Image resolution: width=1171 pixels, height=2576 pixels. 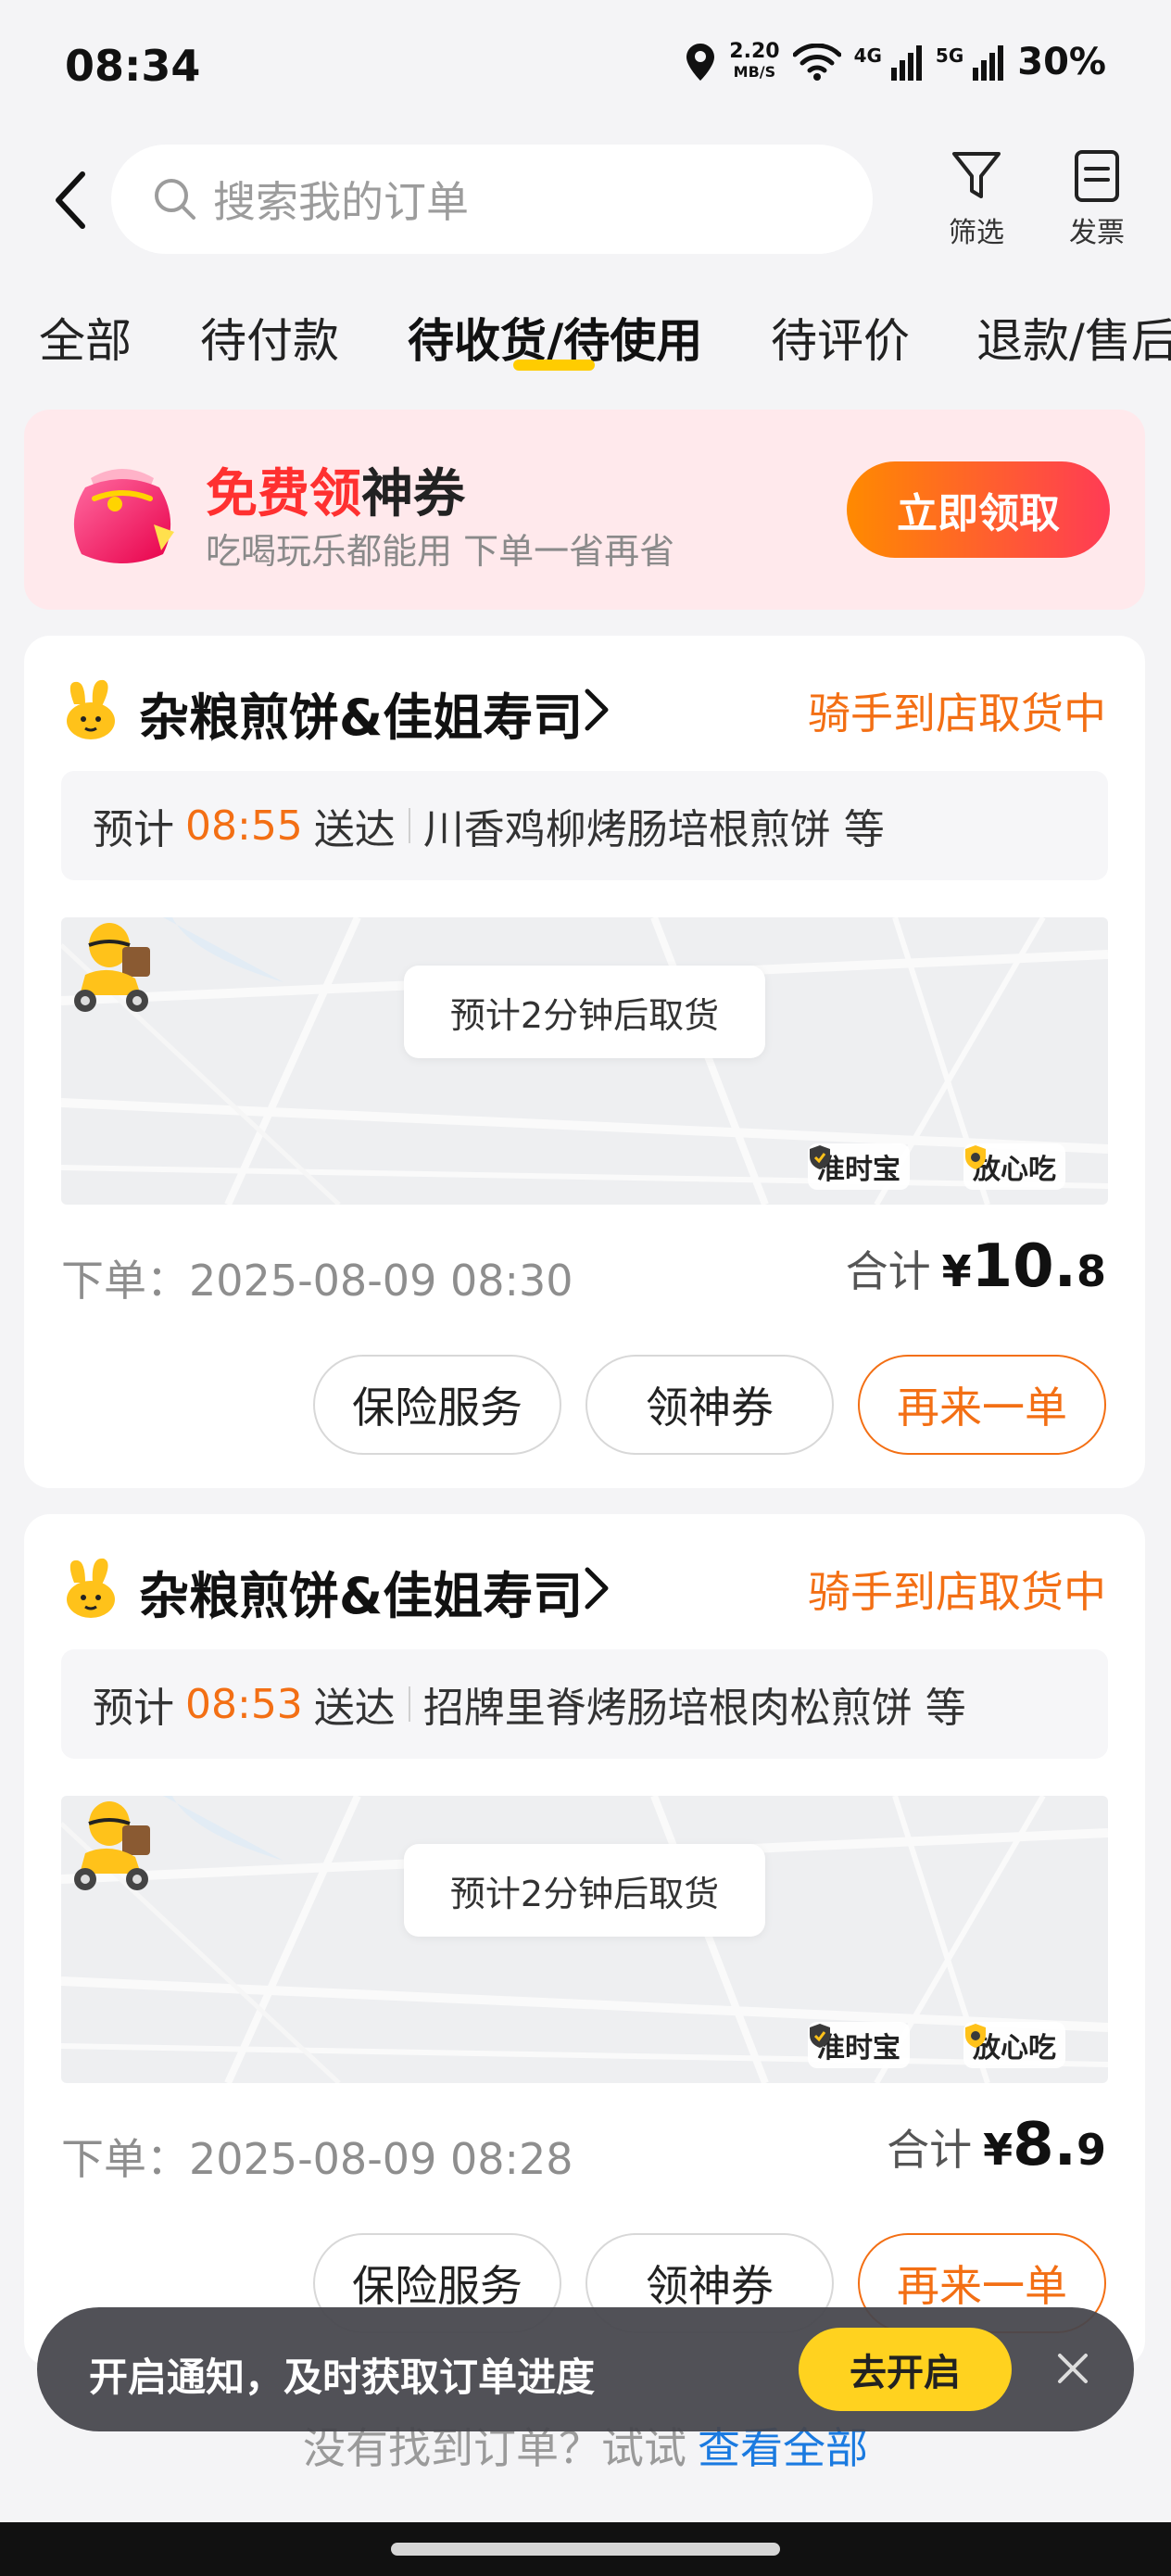 I want to click on order-total: 合计 ¥ 8. 9, so click(x=997, y=2145).